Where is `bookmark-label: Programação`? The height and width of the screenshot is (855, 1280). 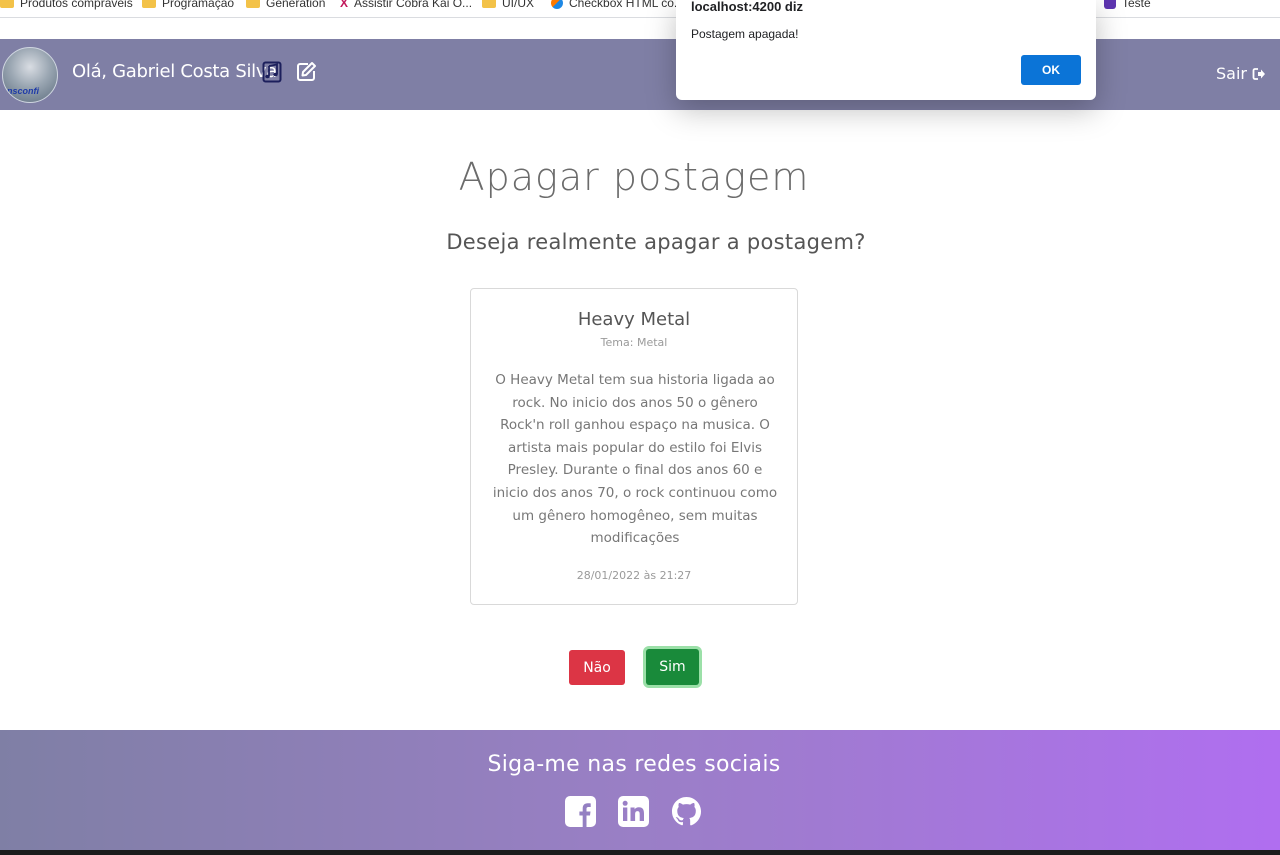
bookmark-label: Programação is located at coordinates (198, 5).